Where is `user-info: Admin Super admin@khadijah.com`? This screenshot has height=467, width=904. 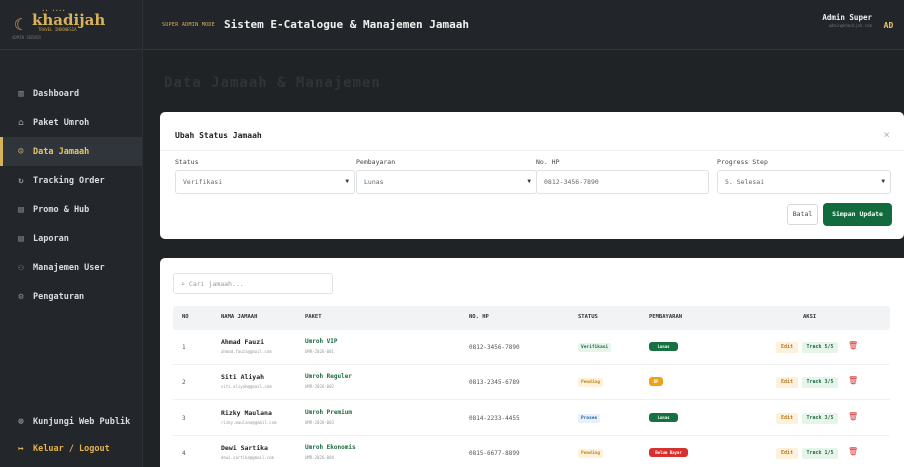
user-info: Admin Super admin@khadijah.com is located at coordinates (847, 20).